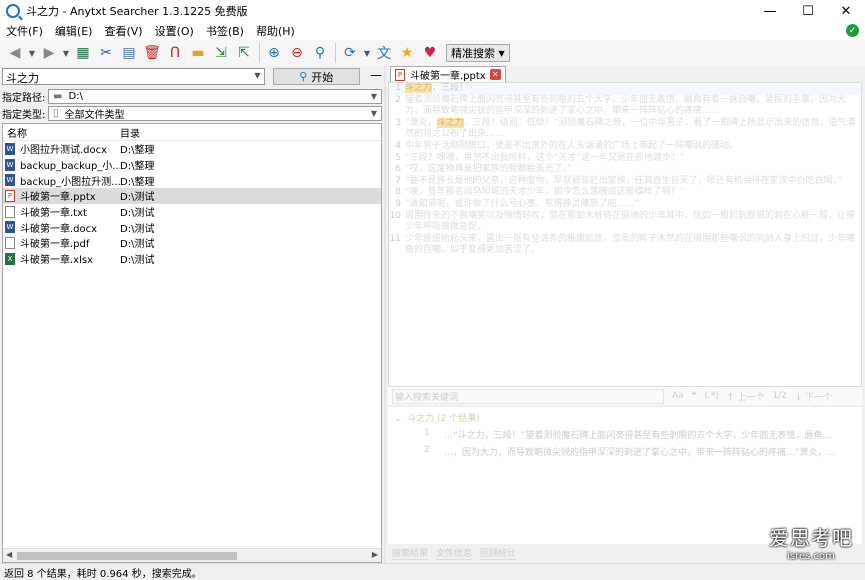 The image size is (865, 580). Describe the element at coordinates (192, 165) in the screenshot. I see `table-row: Wbackup_backup_小... D:\整理` at that location.